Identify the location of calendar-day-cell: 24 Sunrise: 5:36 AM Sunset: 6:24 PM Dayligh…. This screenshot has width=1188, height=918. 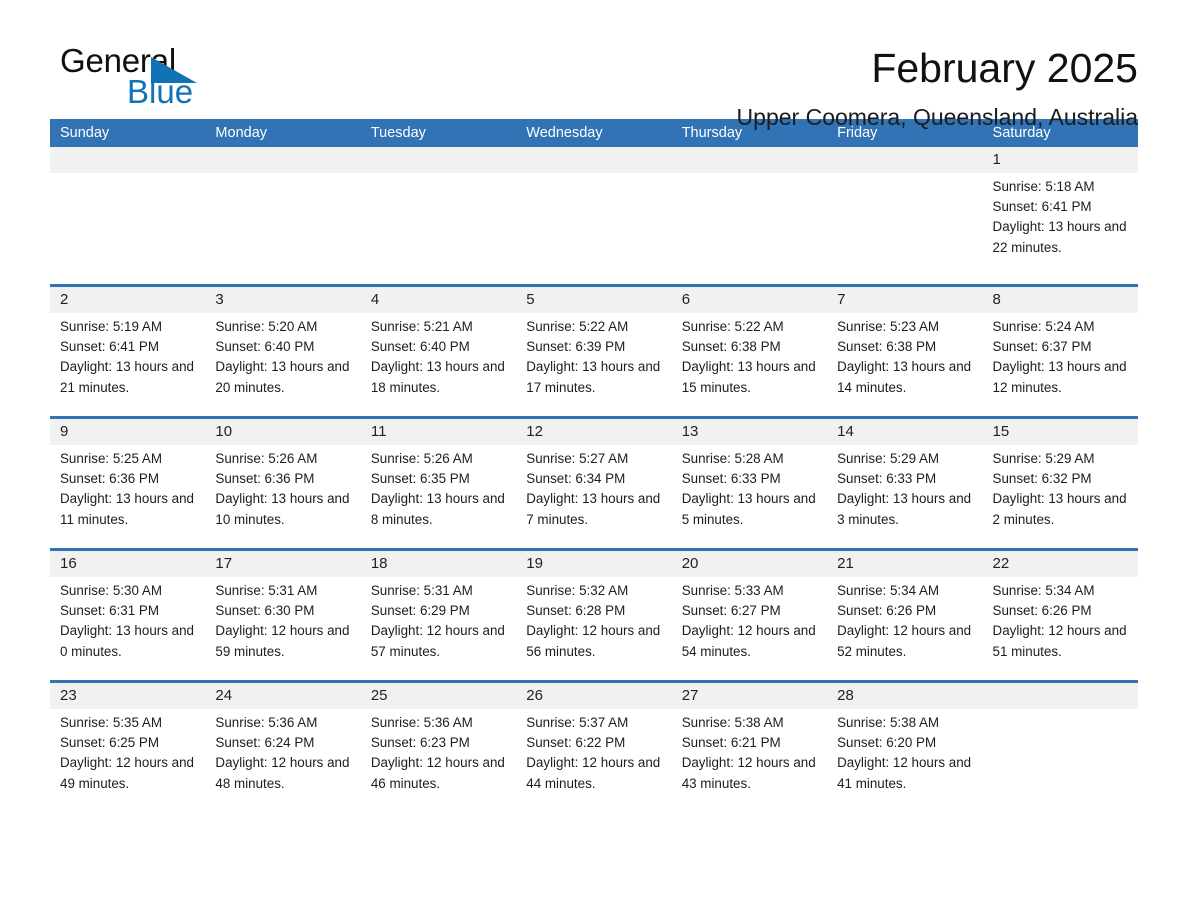
(283, 747).